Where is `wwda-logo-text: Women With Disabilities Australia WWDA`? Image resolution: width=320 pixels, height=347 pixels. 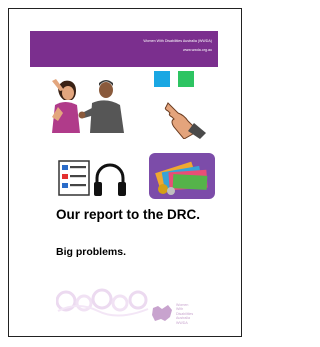
wwda-logo-text: Women With Disabilities Australia WWDA is located at coordinates (185, 314).